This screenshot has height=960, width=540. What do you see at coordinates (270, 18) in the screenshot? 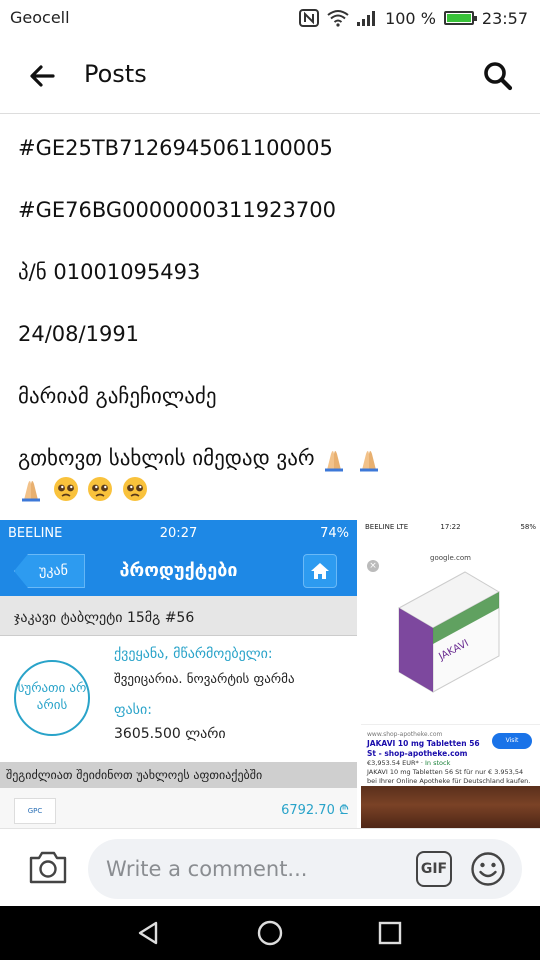
I see `status-bar: Geocell 100 % 23:57` at bounding box center [270, 18].